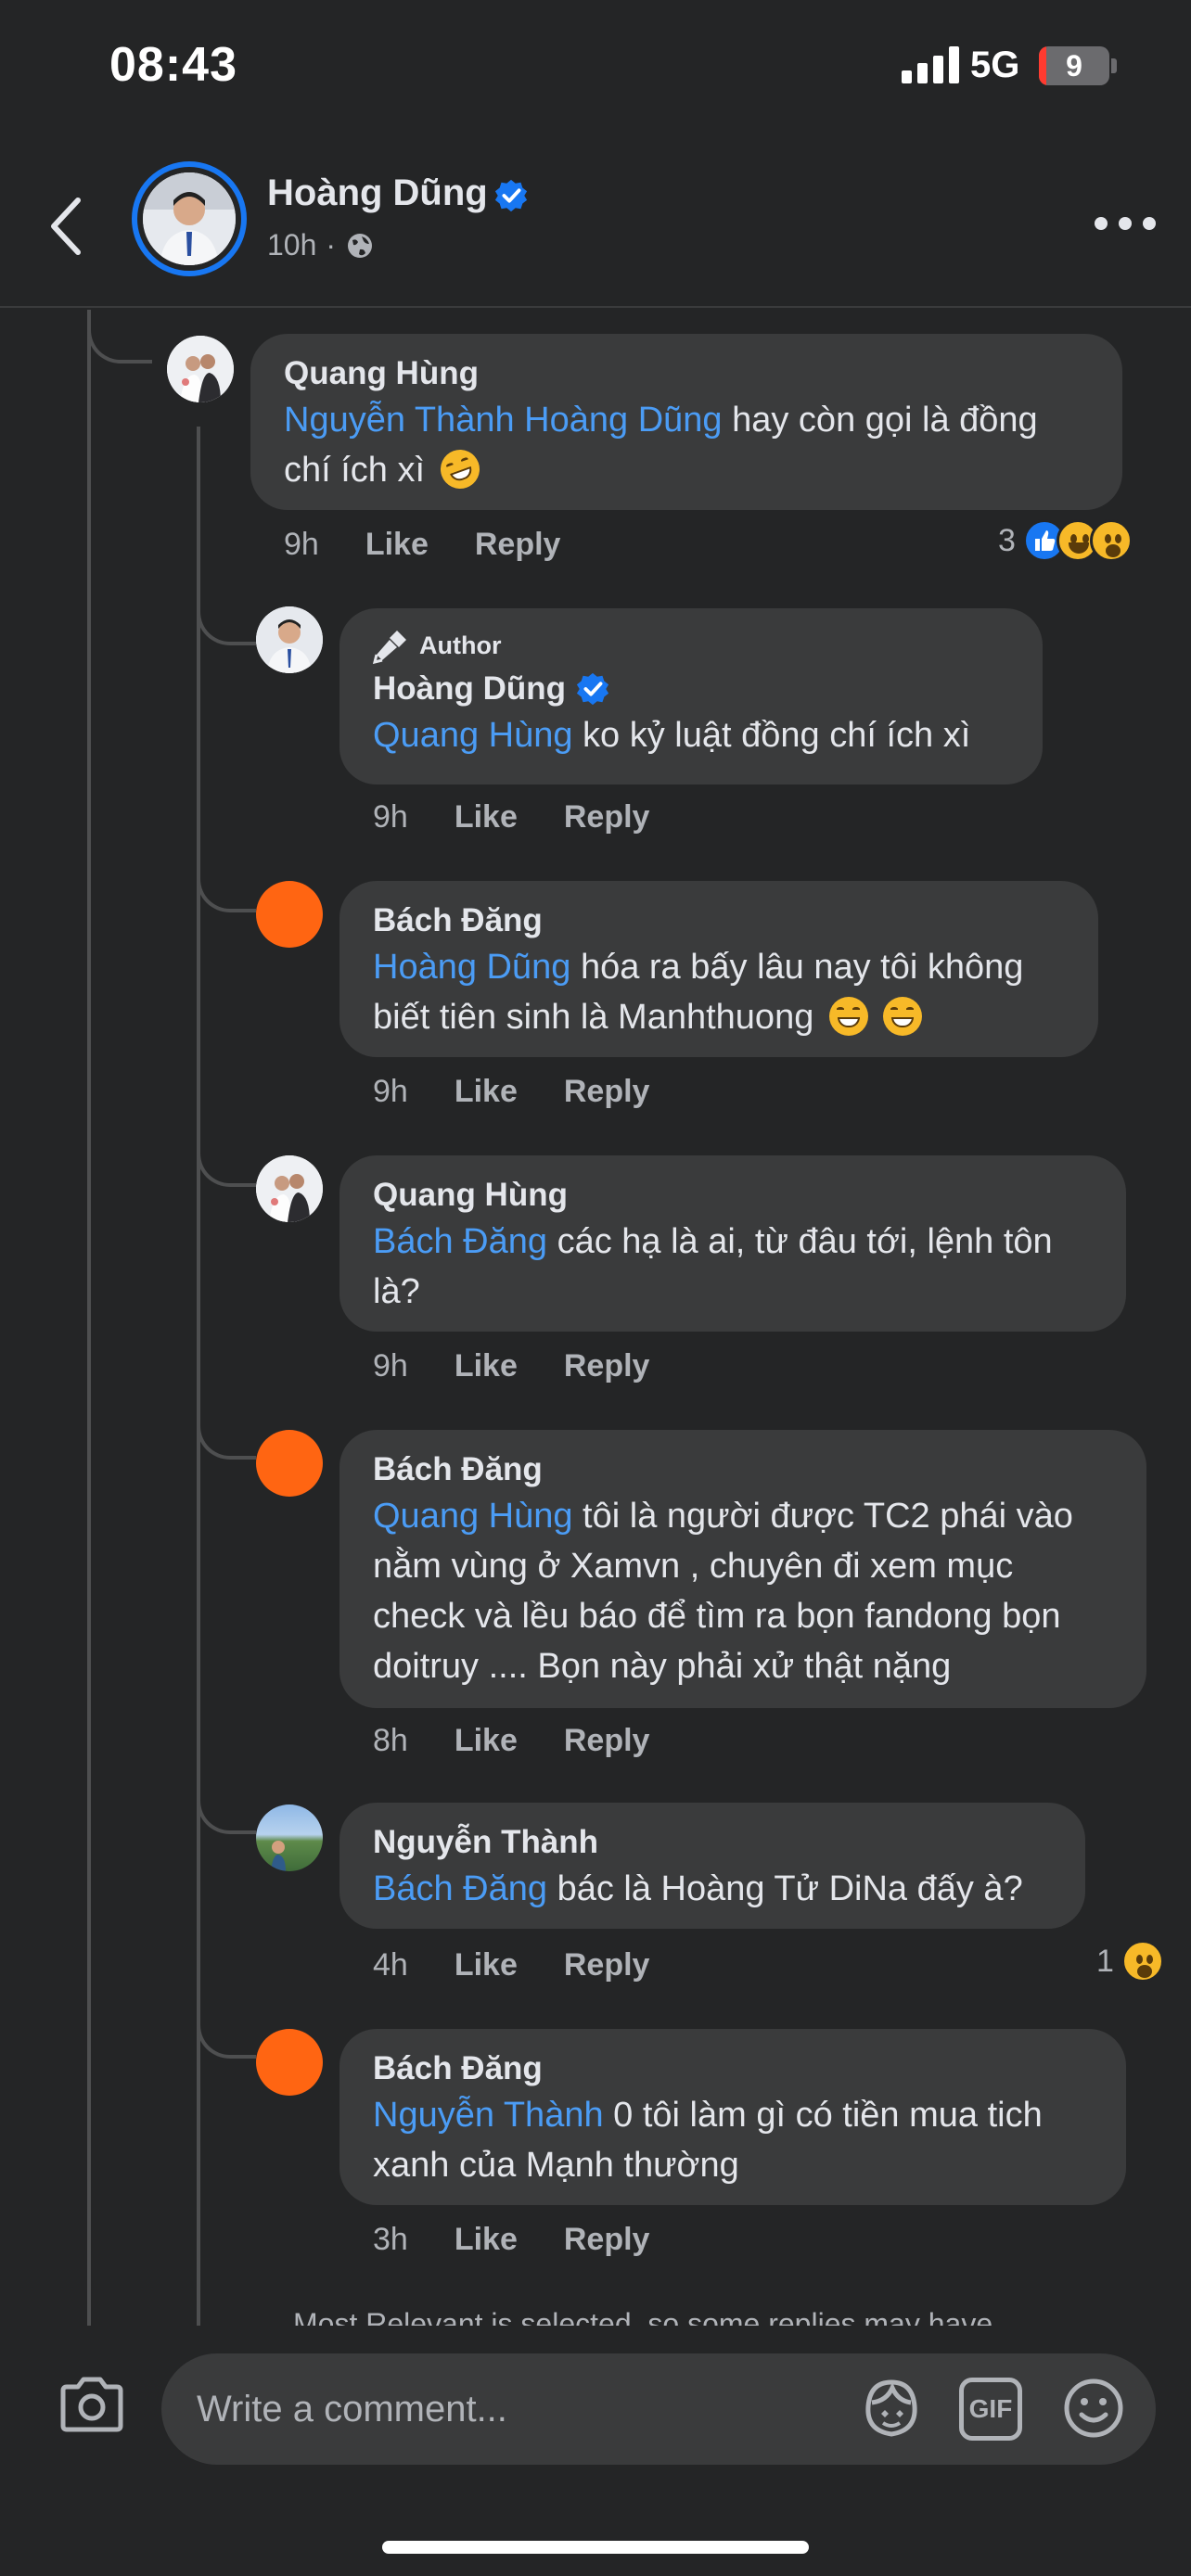 The height and width of the screenshot is (2576, 1191). I want to click on comment-text-part: 0 tôi làm gì có tiền mua tich, so click(823, 2115).